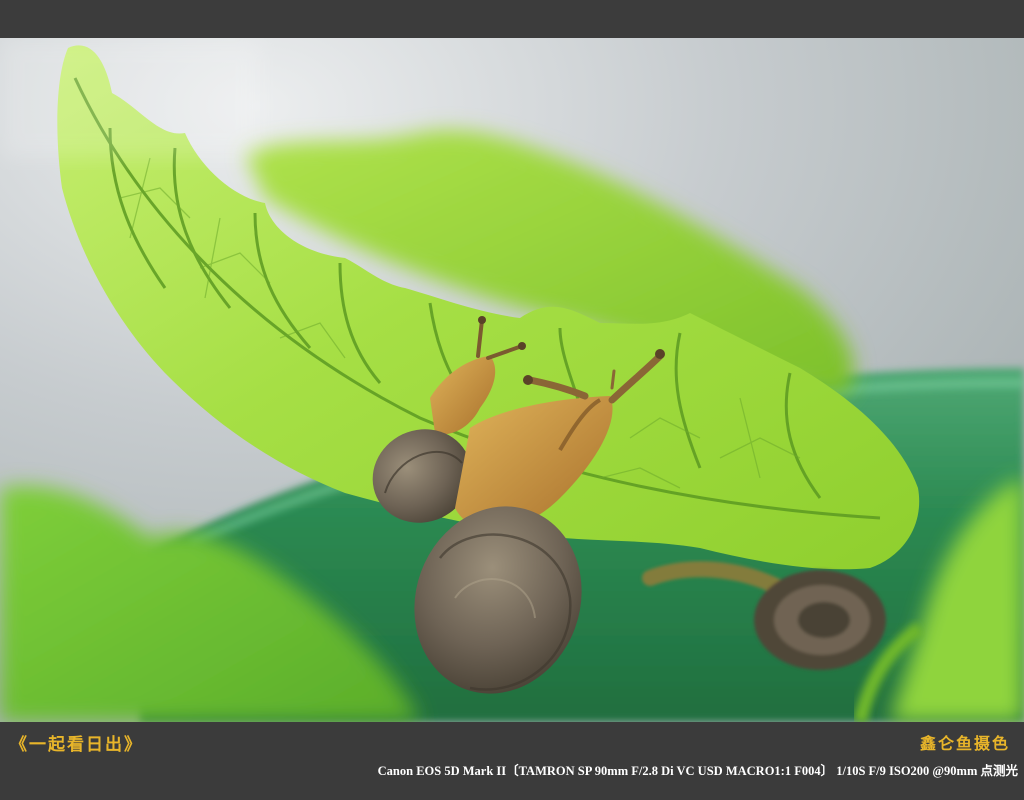 The width and height of the screenshot is (1024, 800). I want to click on top-frame-bar, so click(512, 19).